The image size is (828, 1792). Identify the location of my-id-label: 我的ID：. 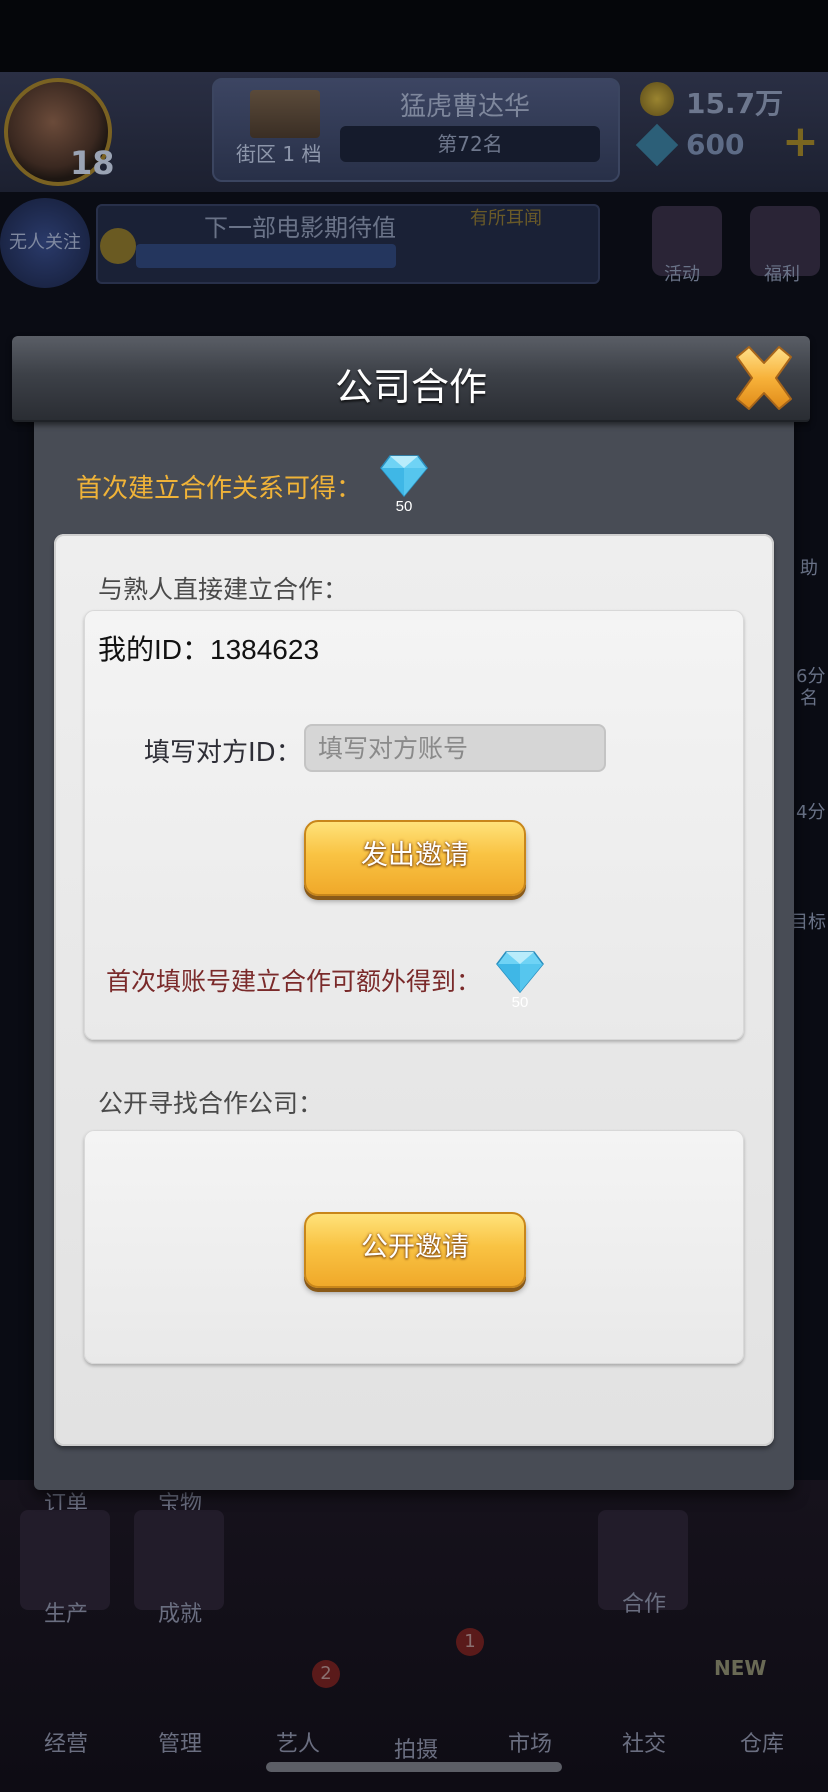
(154, 649).